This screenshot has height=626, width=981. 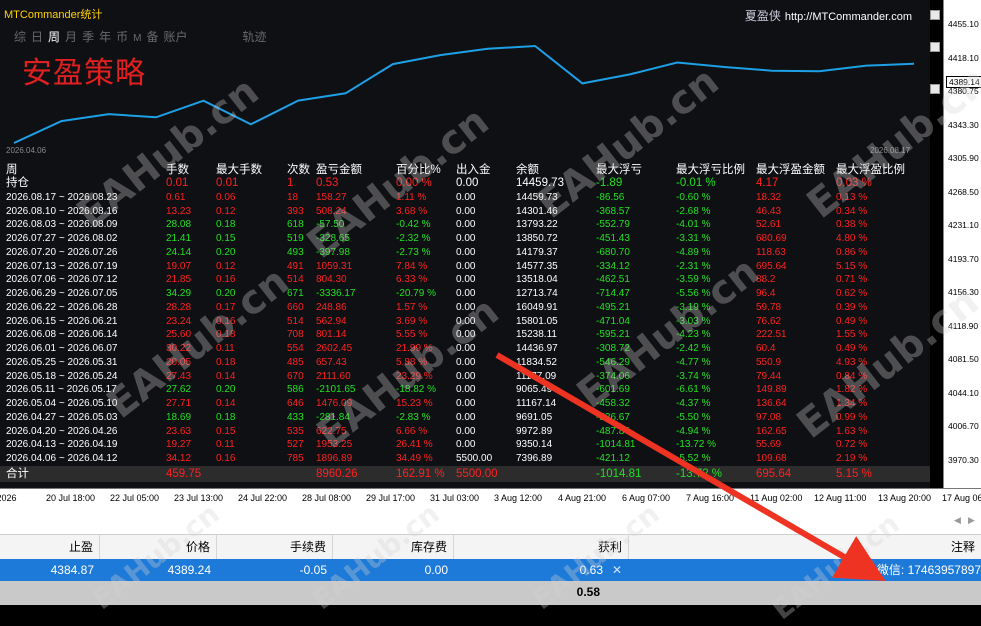 I want to click on time-tick: 13 Aug 20:00, so click(x=905, y=498).